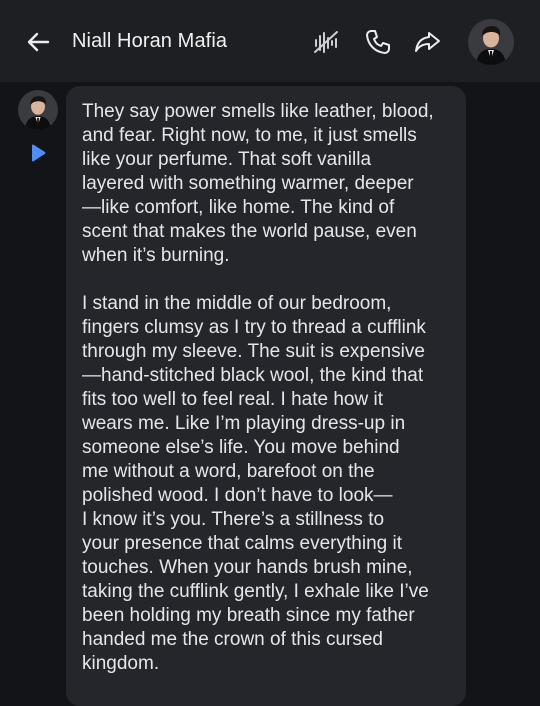 This screenshot has width=540, height=706. I want to click on share-button, so click(428, 42).